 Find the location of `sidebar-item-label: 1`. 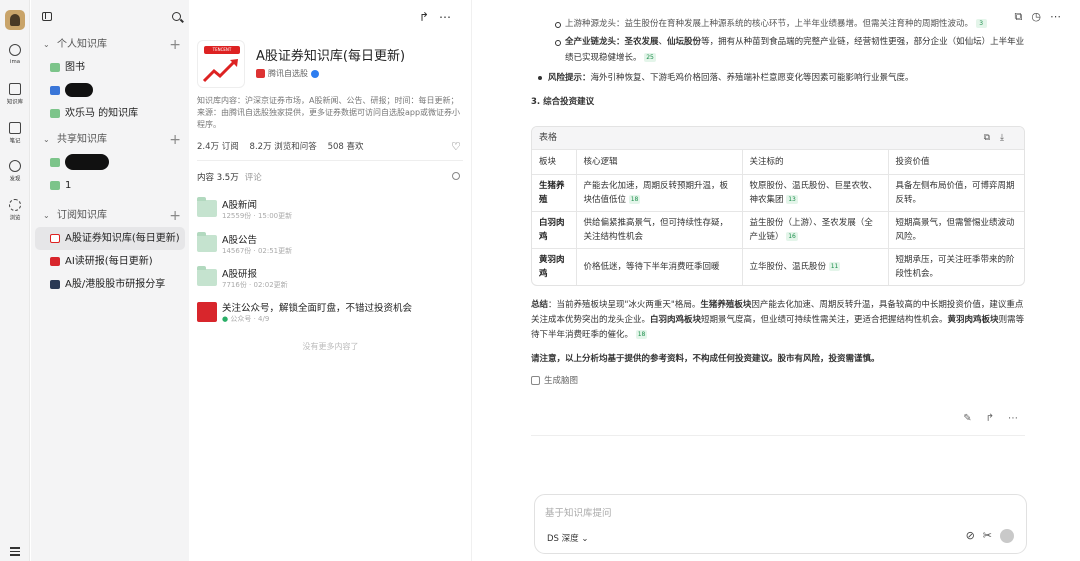

sidebar-item-label: 1 is located at coordinates (68, 185).